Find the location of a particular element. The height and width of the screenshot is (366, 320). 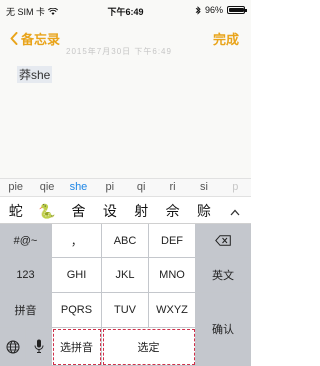

battery-icon is located at coordinates (237, 10).